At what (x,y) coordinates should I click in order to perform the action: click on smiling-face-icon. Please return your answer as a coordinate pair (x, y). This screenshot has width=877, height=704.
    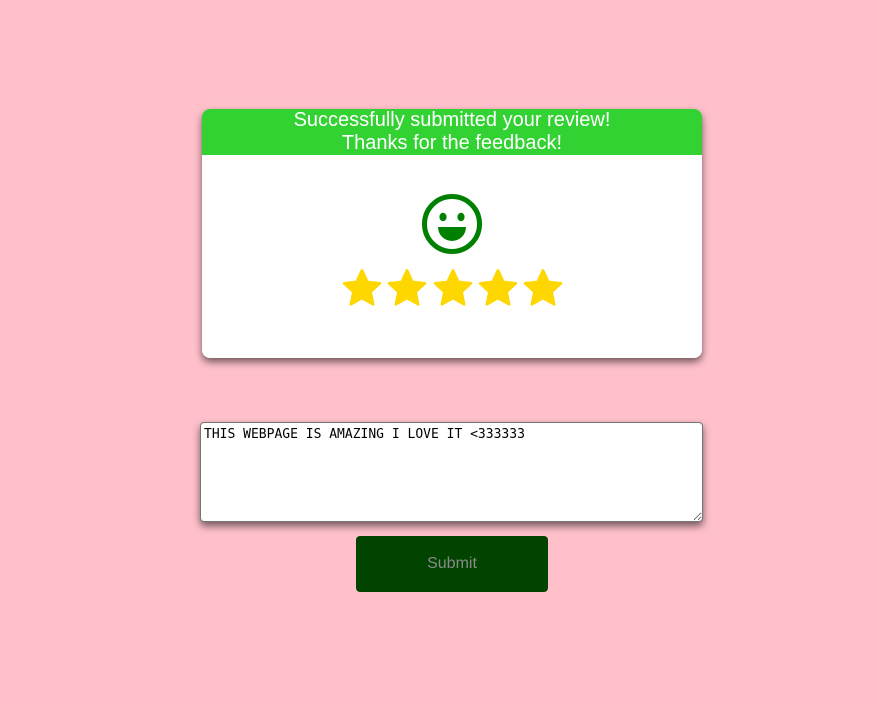
    Looking at the image, I should click on (452, 224).